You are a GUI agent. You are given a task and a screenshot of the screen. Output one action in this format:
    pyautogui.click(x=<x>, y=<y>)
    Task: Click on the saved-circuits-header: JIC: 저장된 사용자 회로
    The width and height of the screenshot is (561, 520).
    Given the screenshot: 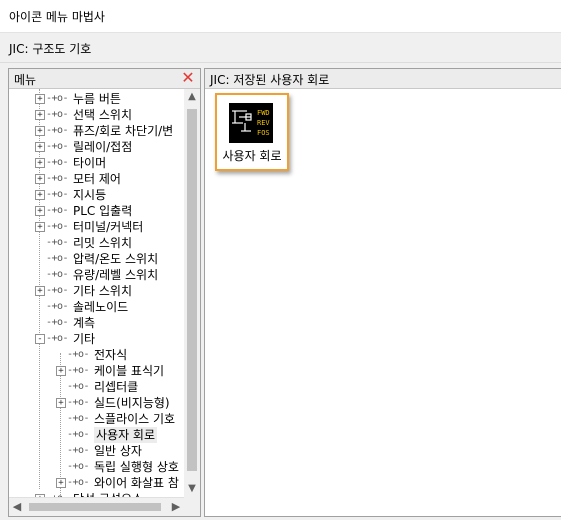 What is the action you would take?
    pyautogui.click(x=383, y=79)
    